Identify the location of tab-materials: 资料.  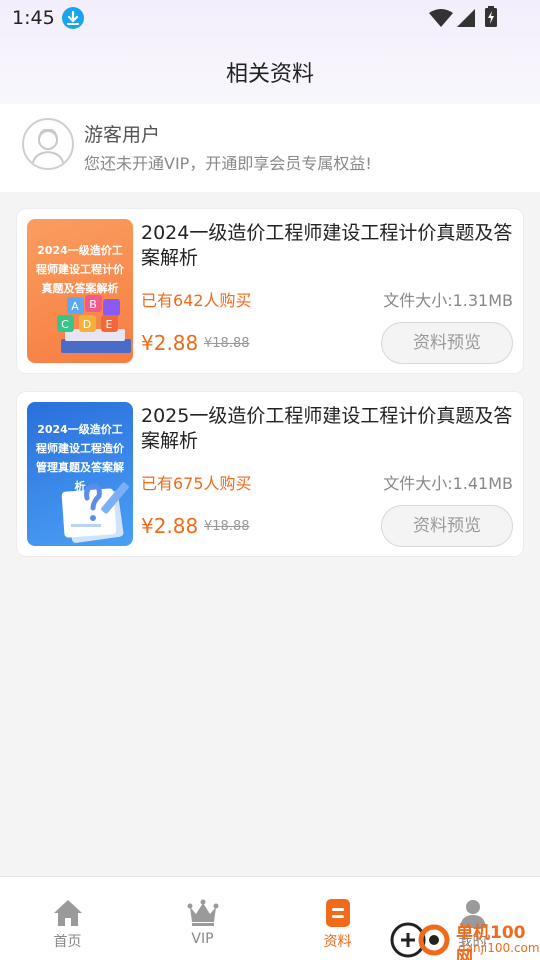
(337, 918).